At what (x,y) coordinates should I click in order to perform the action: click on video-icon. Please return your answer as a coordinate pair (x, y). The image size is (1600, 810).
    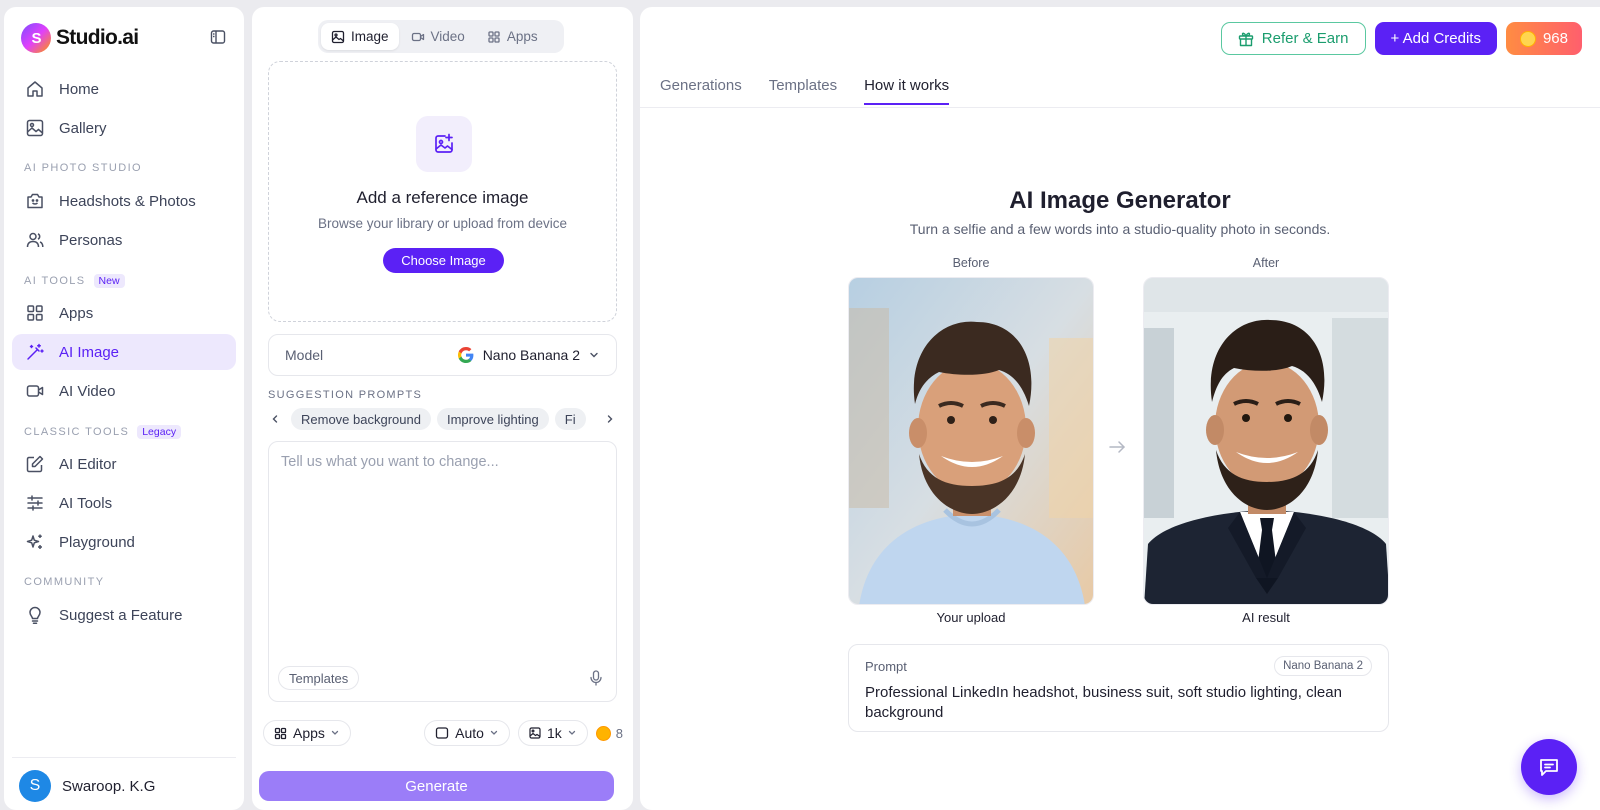
    Looking at the image, I should click on (417, 36).